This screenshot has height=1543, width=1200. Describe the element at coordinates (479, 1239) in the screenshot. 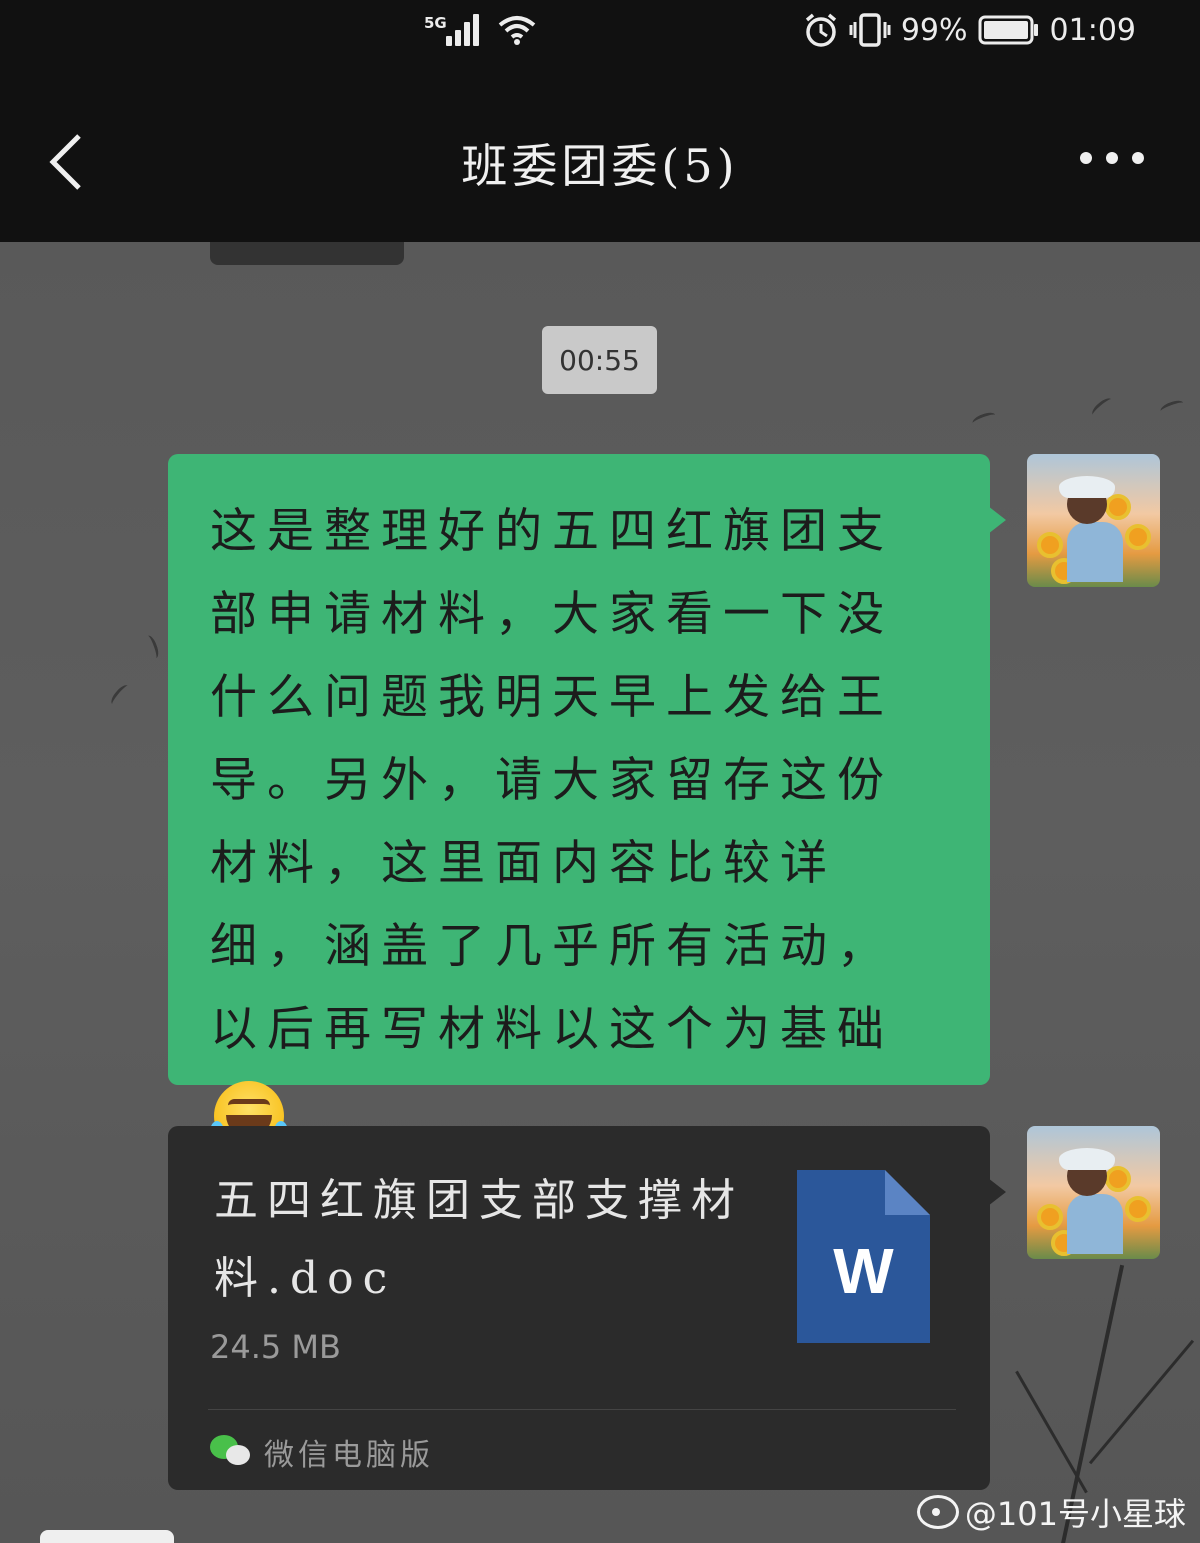

I see `file-name: 五四红旗团支部支撑材料.doc` at that location.